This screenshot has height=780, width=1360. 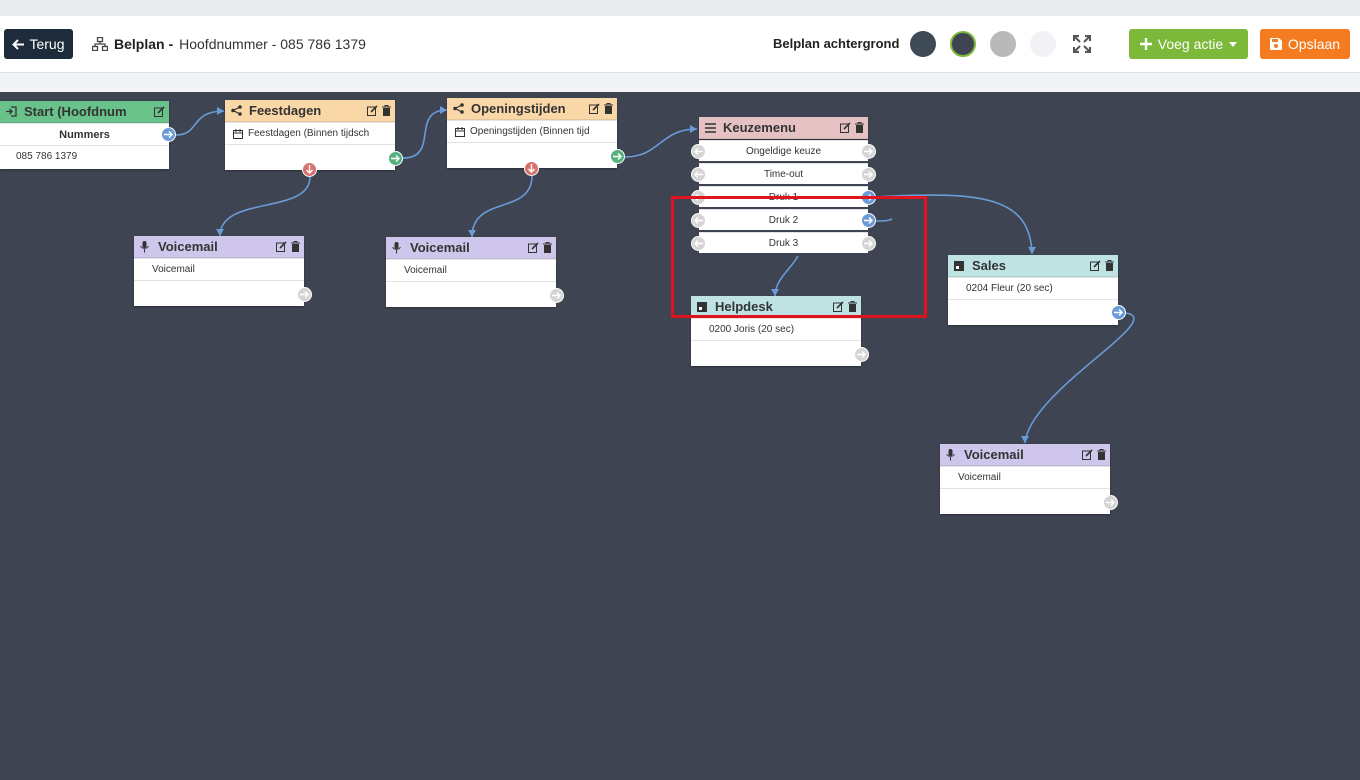 I want to click on feestdagen-condition-label: Feestdagen (Binnen tijdsch, so click(x=309, y=133).